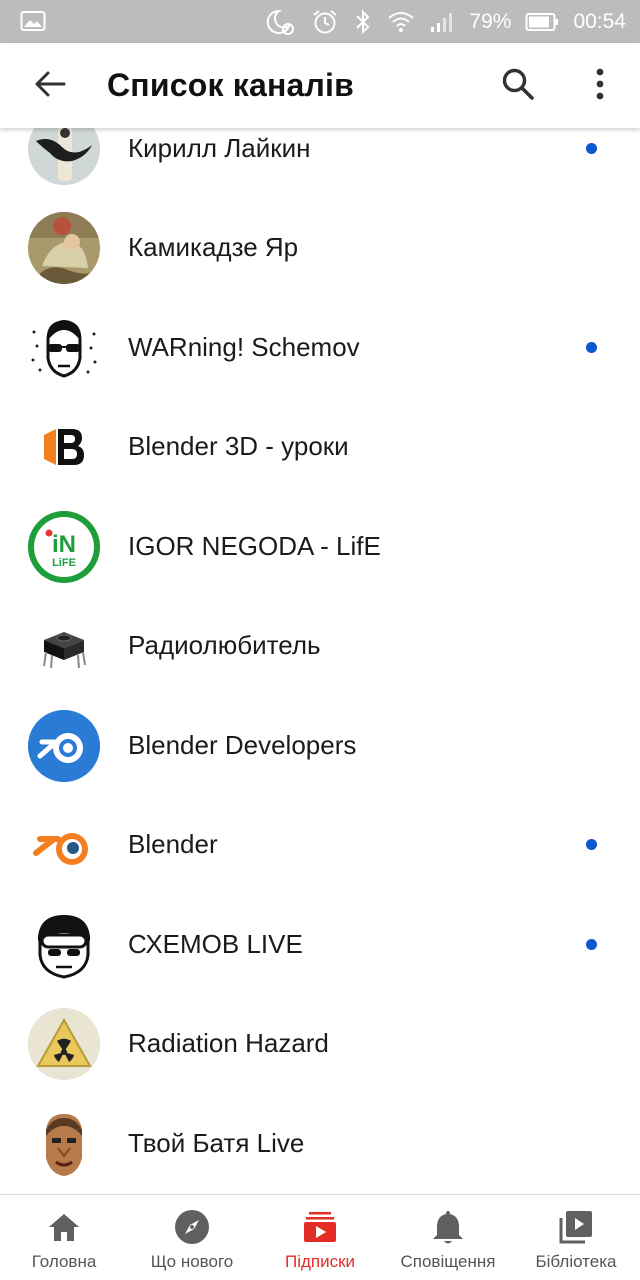  I want to click on channel-name: WARning! Schemov, so click(244, 347).